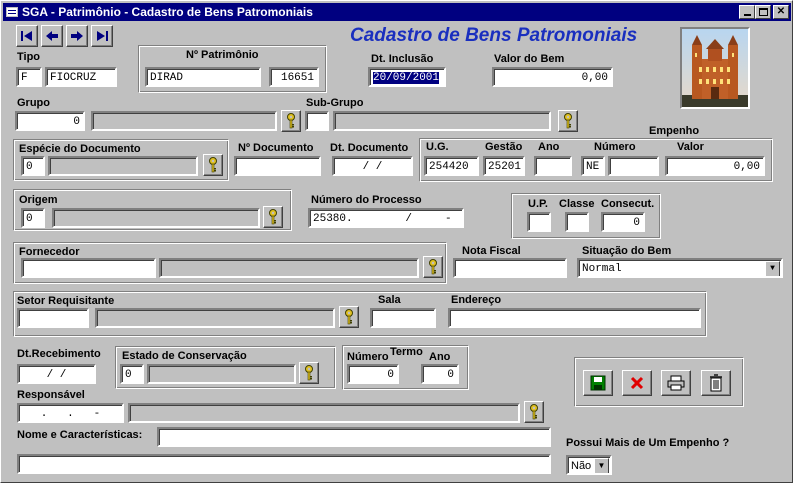 The image size is (793, 483). What do you see at coordinates (552, 77) in the screenshot?
I see `valor-bem-field: 0,00` at bounding box center [552, 77].